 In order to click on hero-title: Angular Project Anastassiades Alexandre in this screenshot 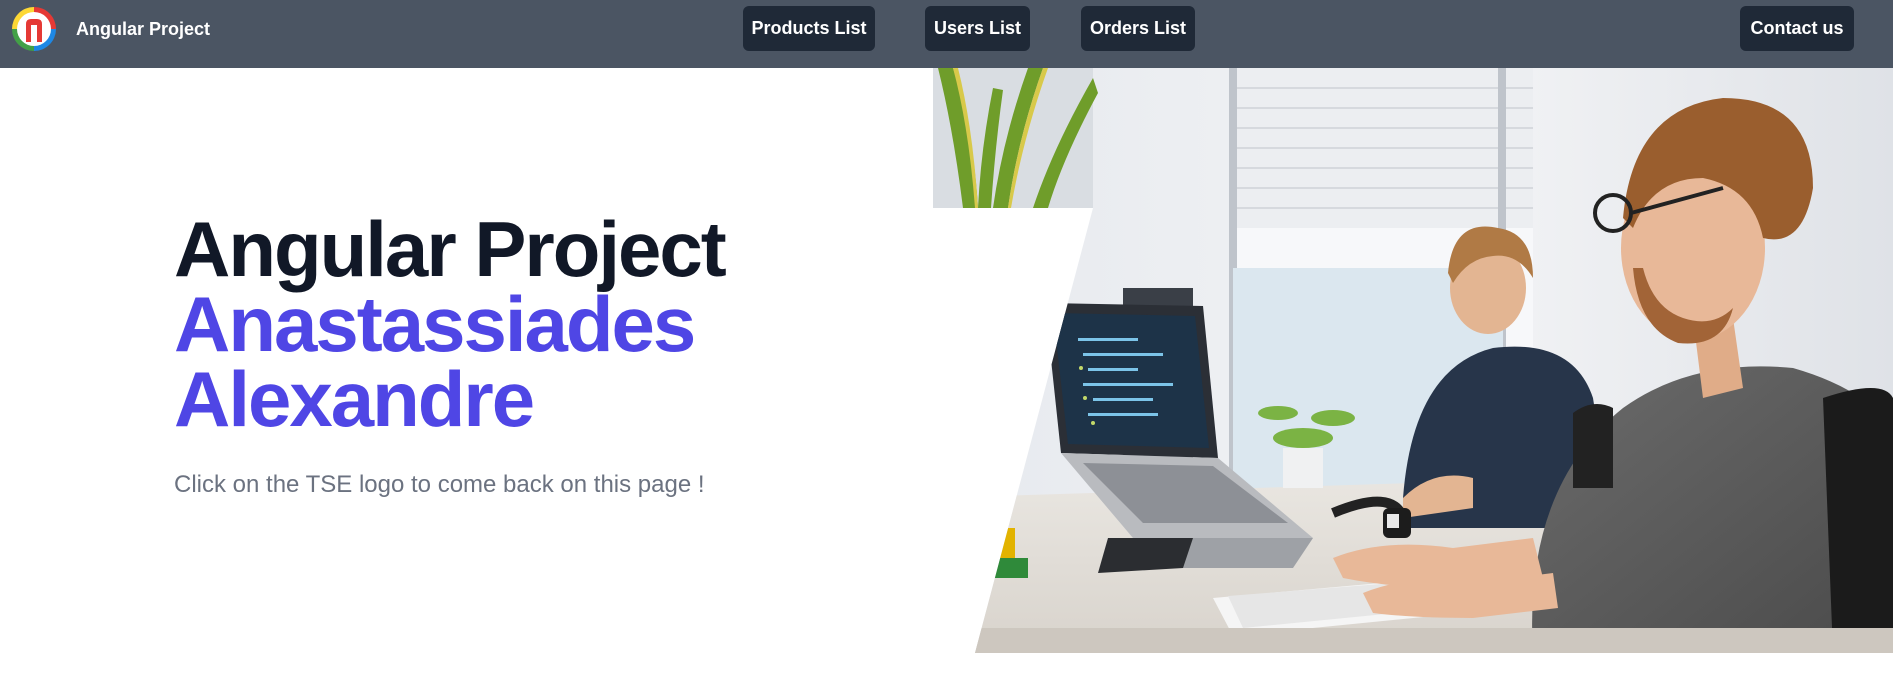, I will do `click(450, 324)`.